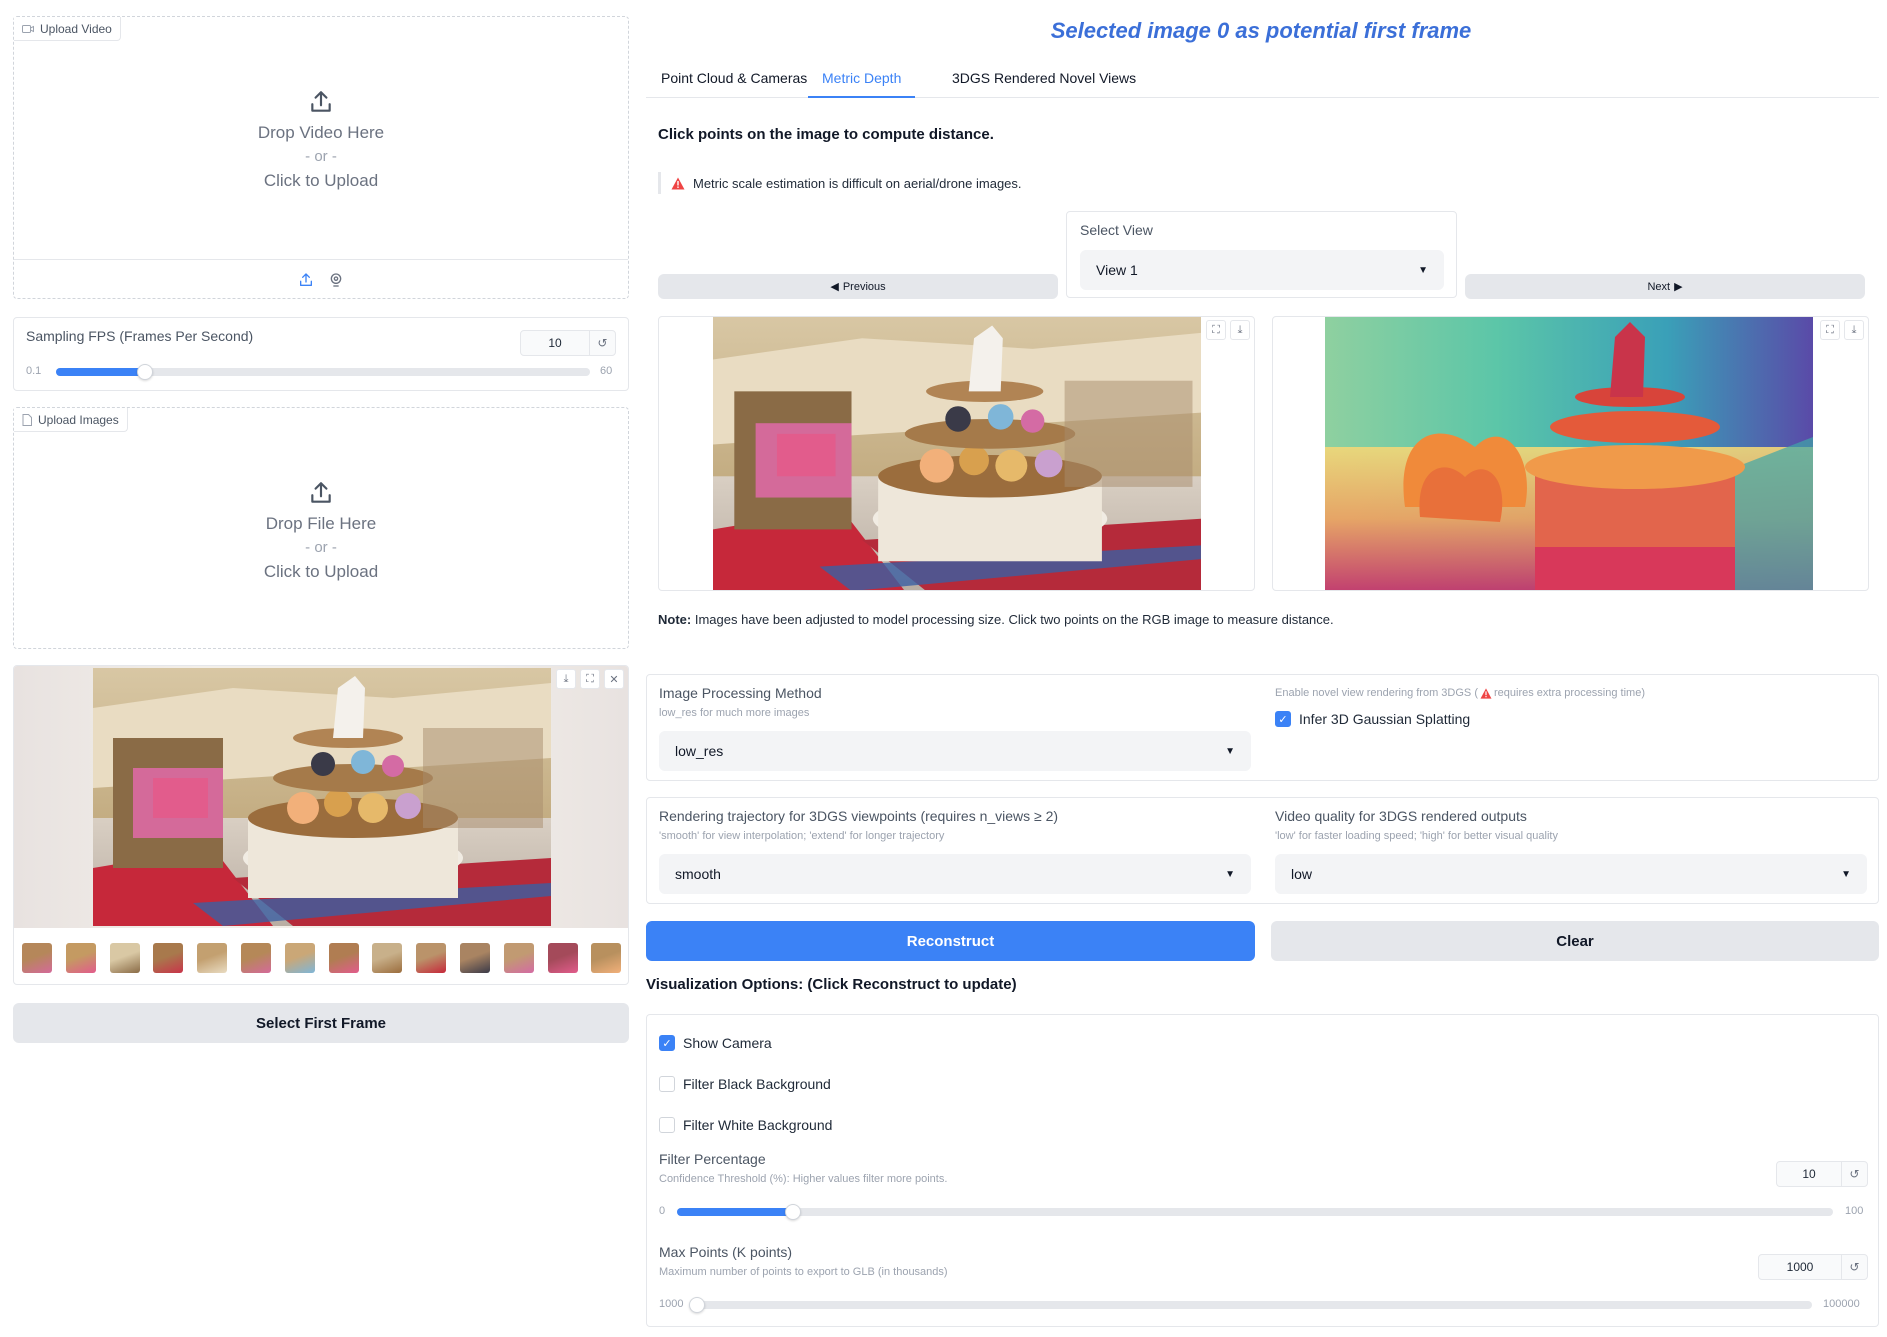 Image resolution: width=1887 pixels, height=1337 pixels. What do you see at coordinates (758, 1125) in the screenshot?
I see `filter-white-label: Filter White Background` at bounding box center [758, 1125].